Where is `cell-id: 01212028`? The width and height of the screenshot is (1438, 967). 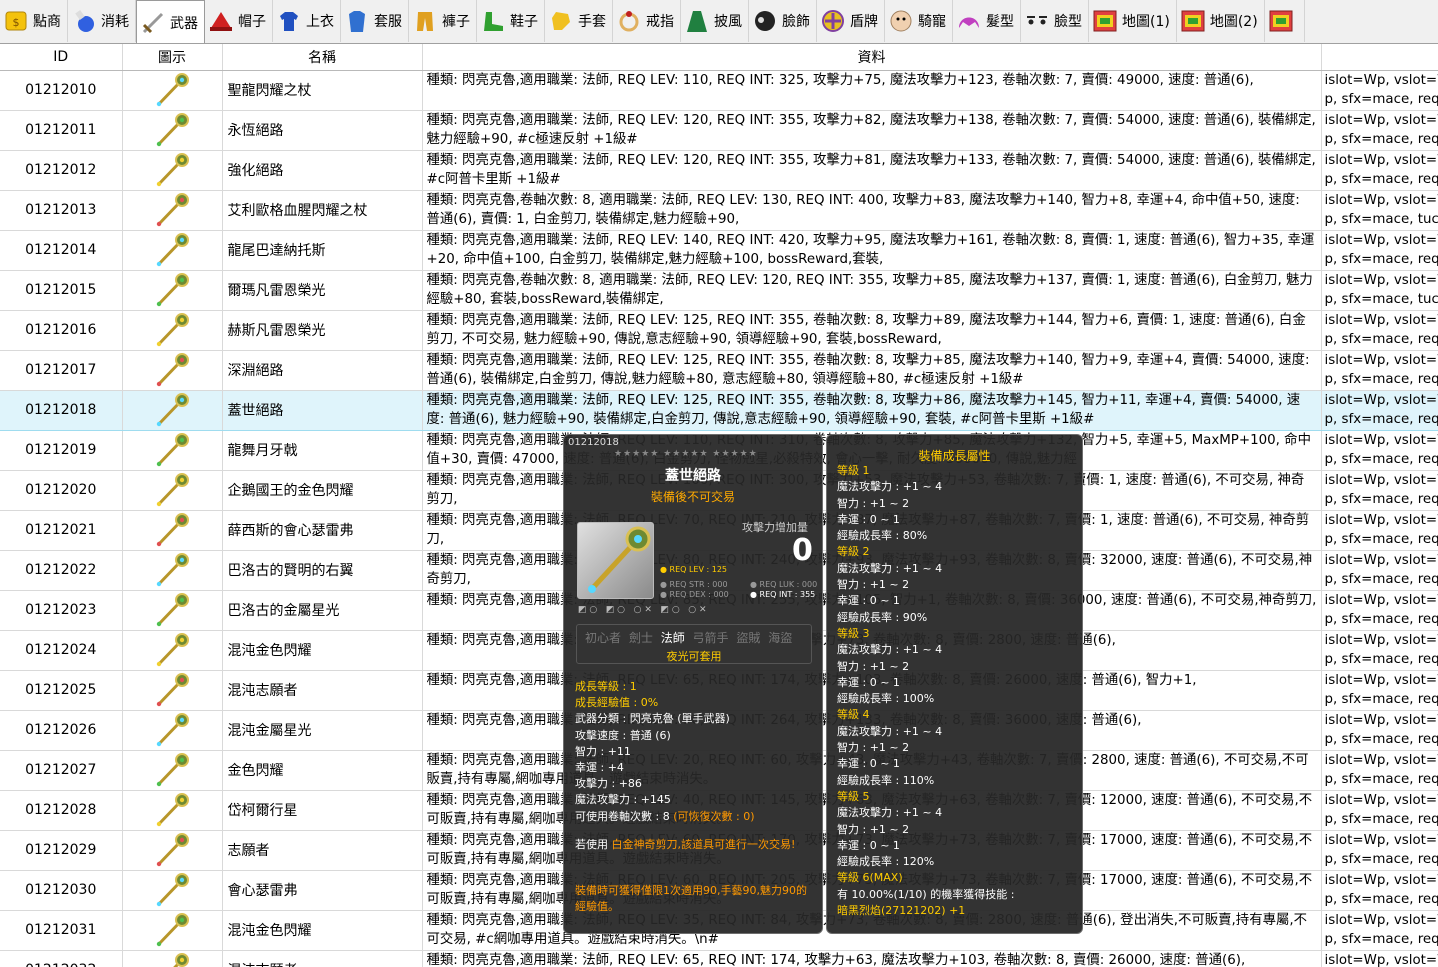
cell-id: 01212028 is located at coordinates (61, 810).